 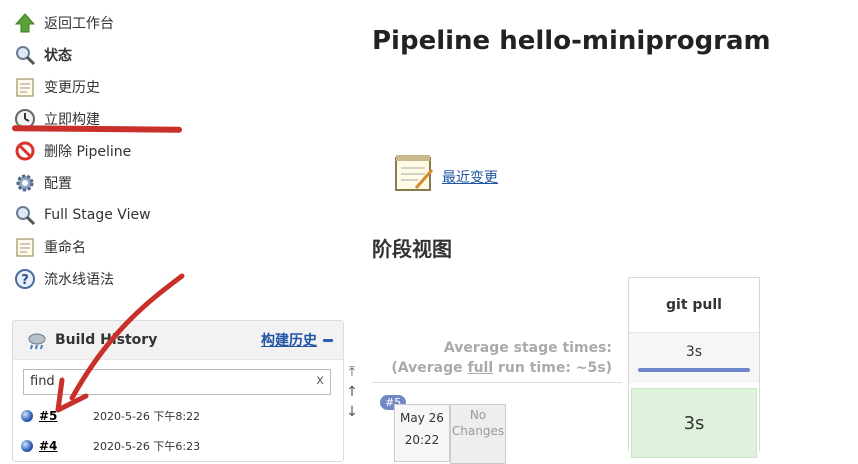 I want to click on recent-changes: 最近变更, so click(x=445, y=173).